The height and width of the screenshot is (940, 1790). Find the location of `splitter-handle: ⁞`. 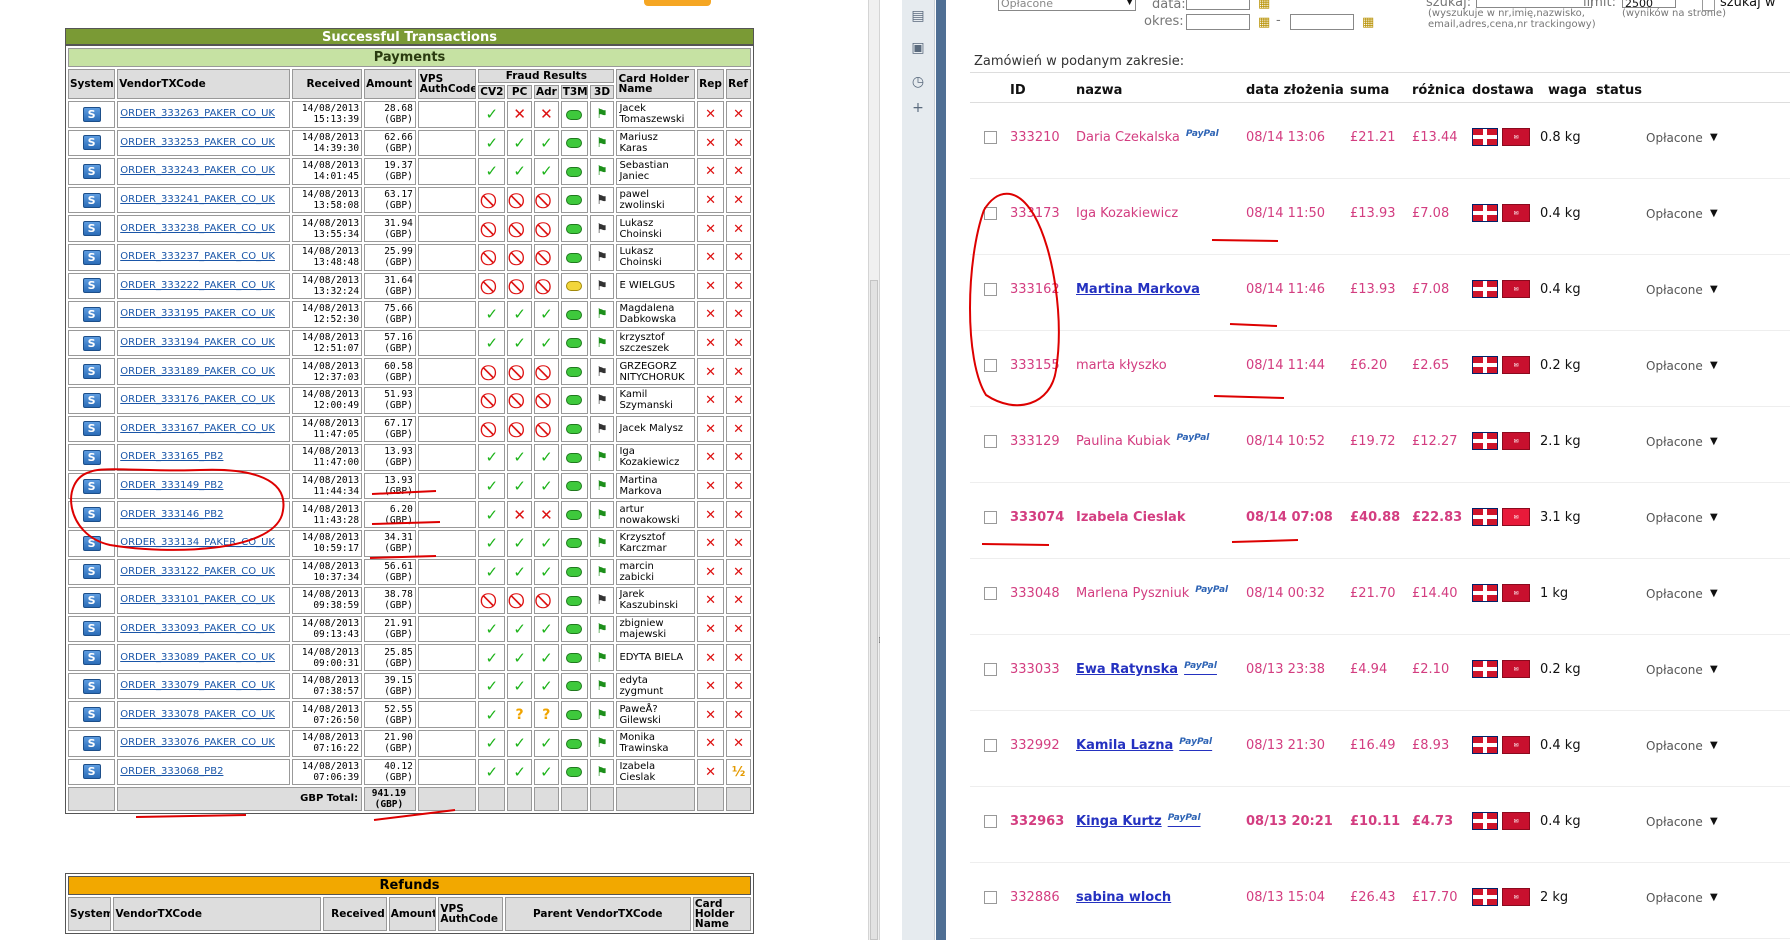

splitter-handle: ⁞ is located at coordinates (881, 642).